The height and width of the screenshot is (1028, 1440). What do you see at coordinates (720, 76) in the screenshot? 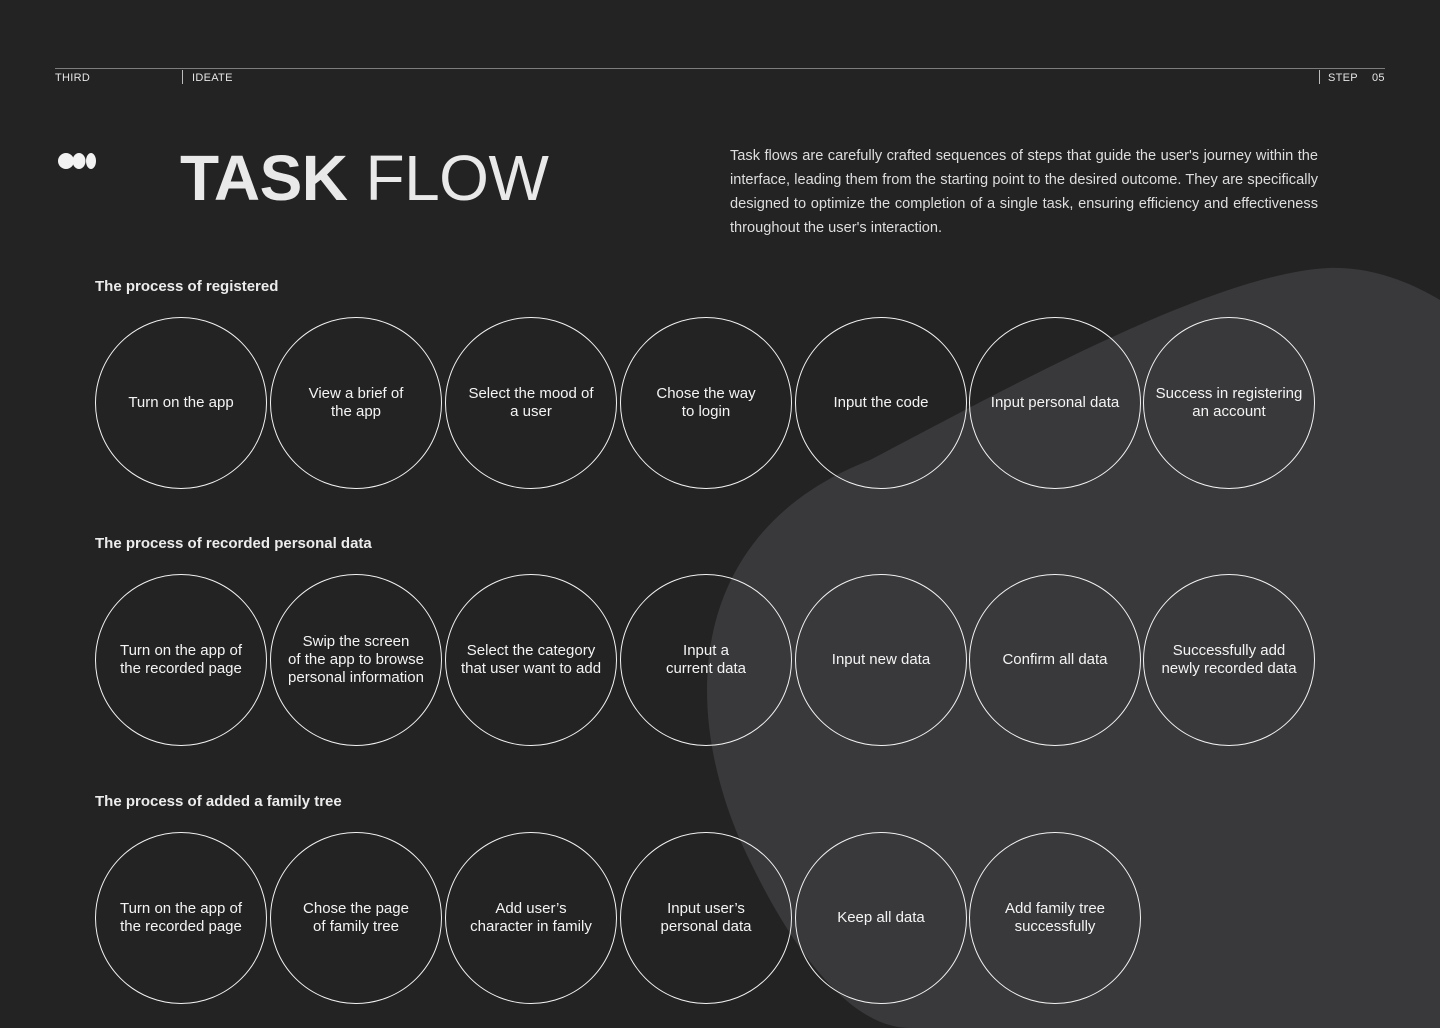
I see `top-meta-bar: THIRD IDEATE STEP 05` at bounding box center [720, 76].